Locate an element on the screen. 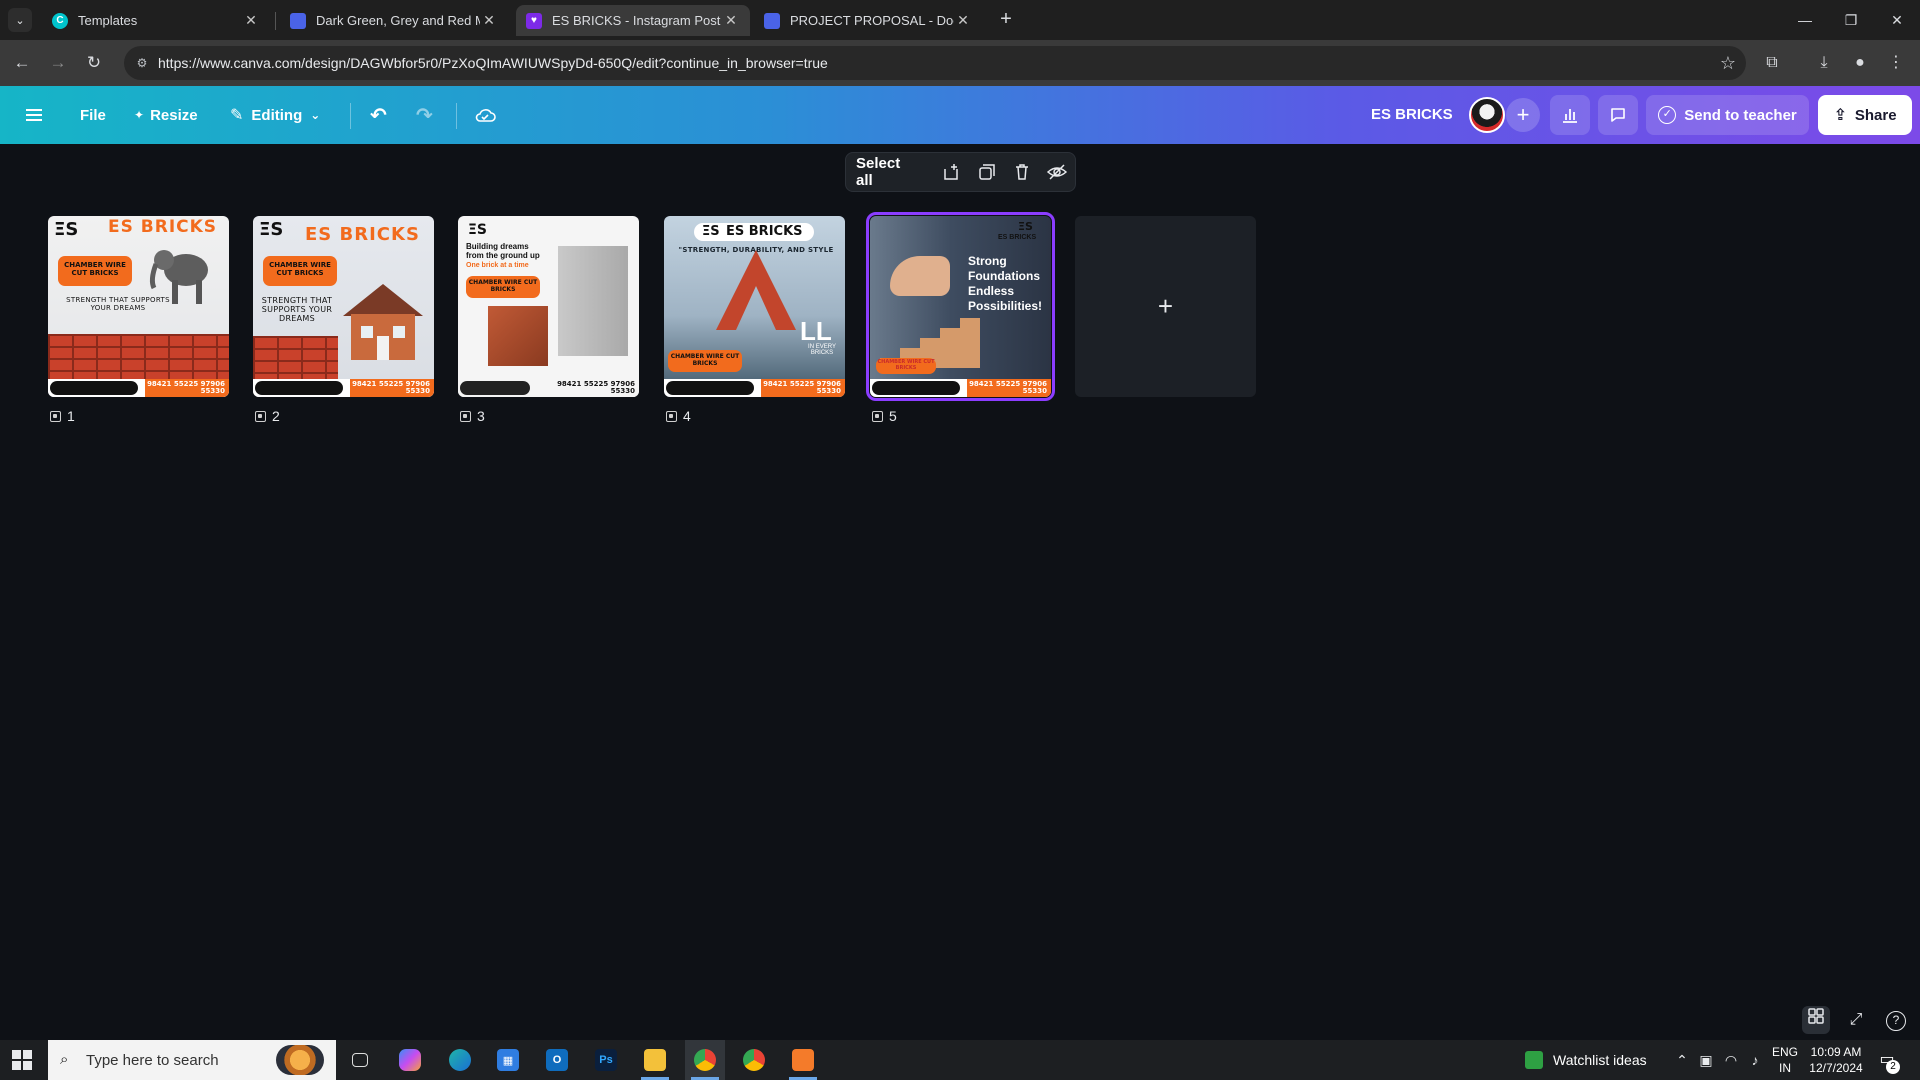  language-indicator: ENG IN is located at coordinates (1785, 1060).